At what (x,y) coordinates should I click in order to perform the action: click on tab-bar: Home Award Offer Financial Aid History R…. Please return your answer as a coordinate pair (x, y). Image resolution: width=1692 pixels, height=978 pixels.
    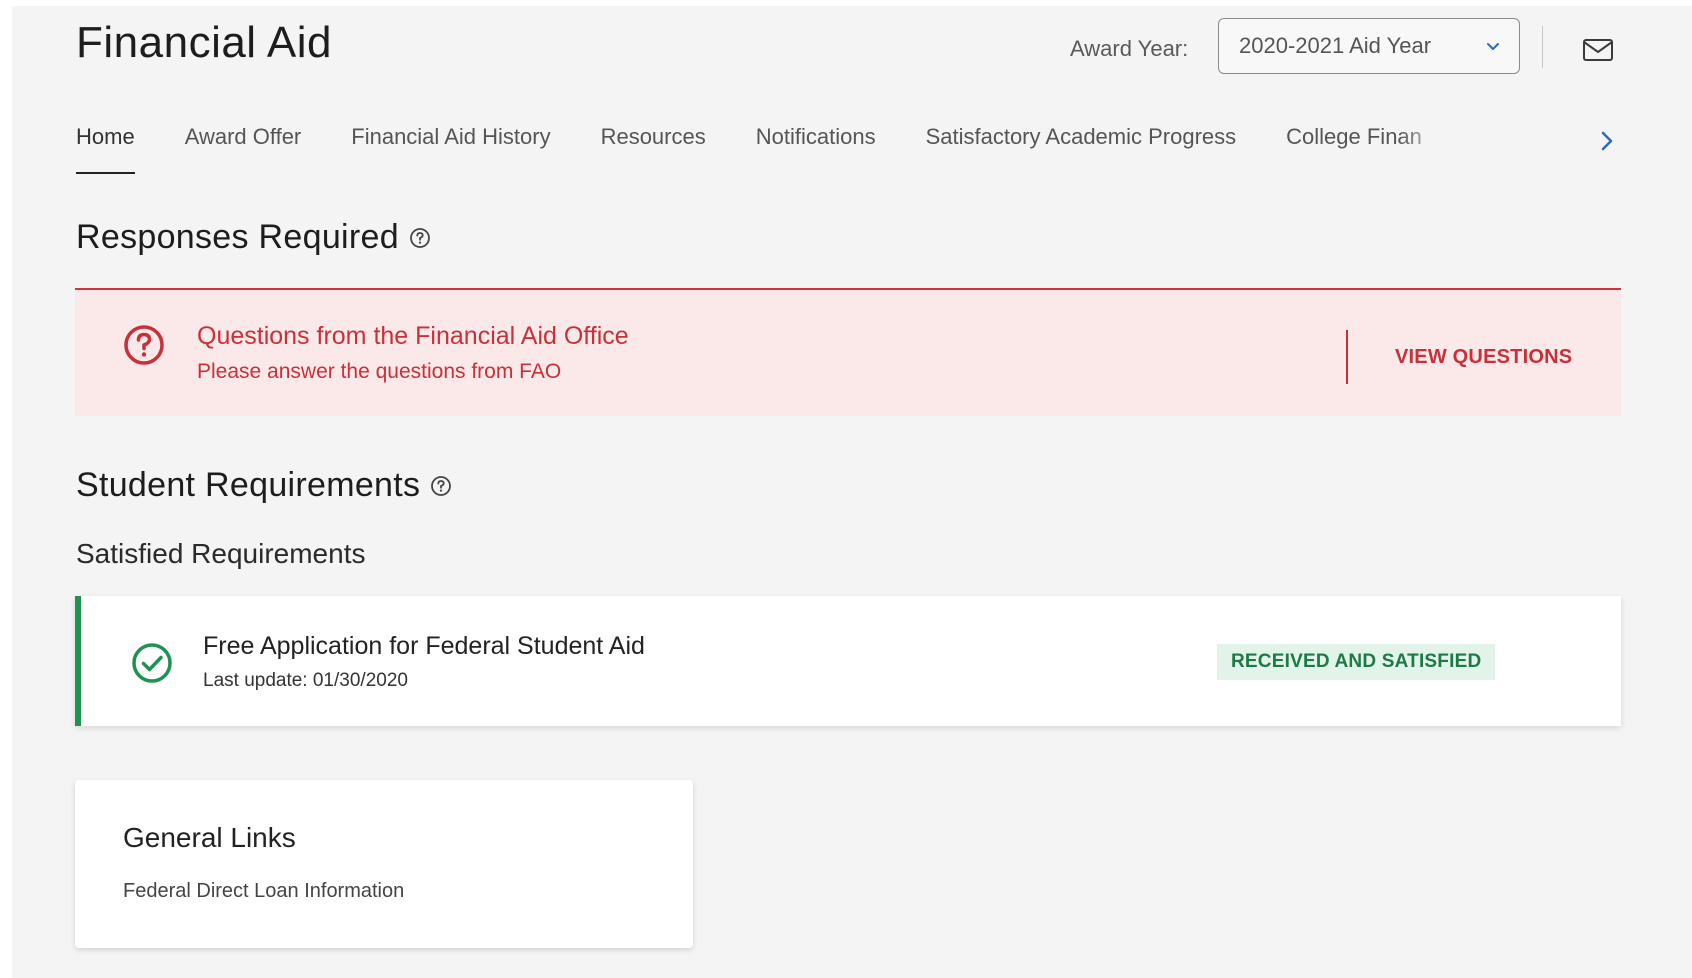
    Looking at the image, I should click on (884, 149).